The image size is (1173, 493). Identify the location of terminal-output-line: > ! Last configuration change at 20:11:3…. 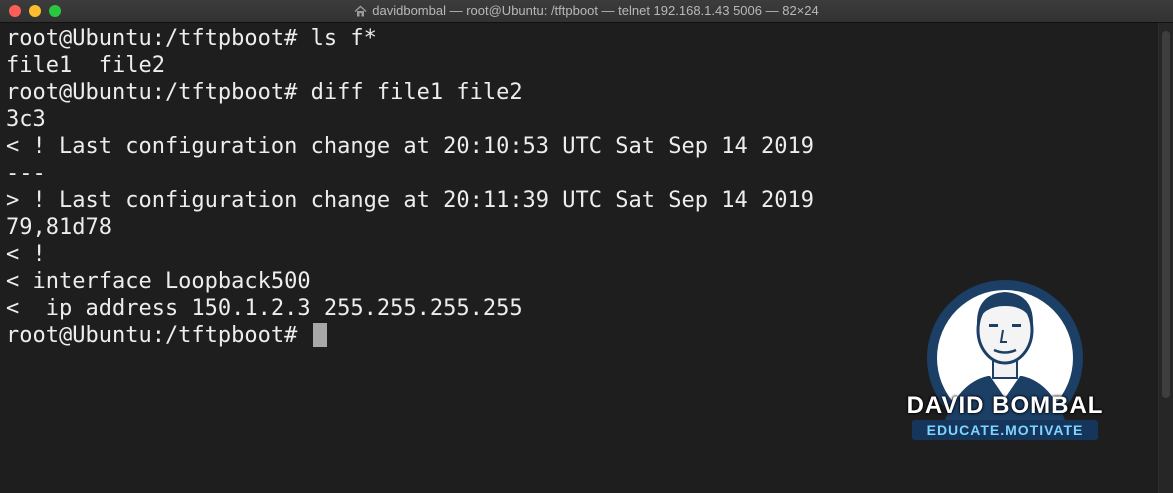
(410, 200).